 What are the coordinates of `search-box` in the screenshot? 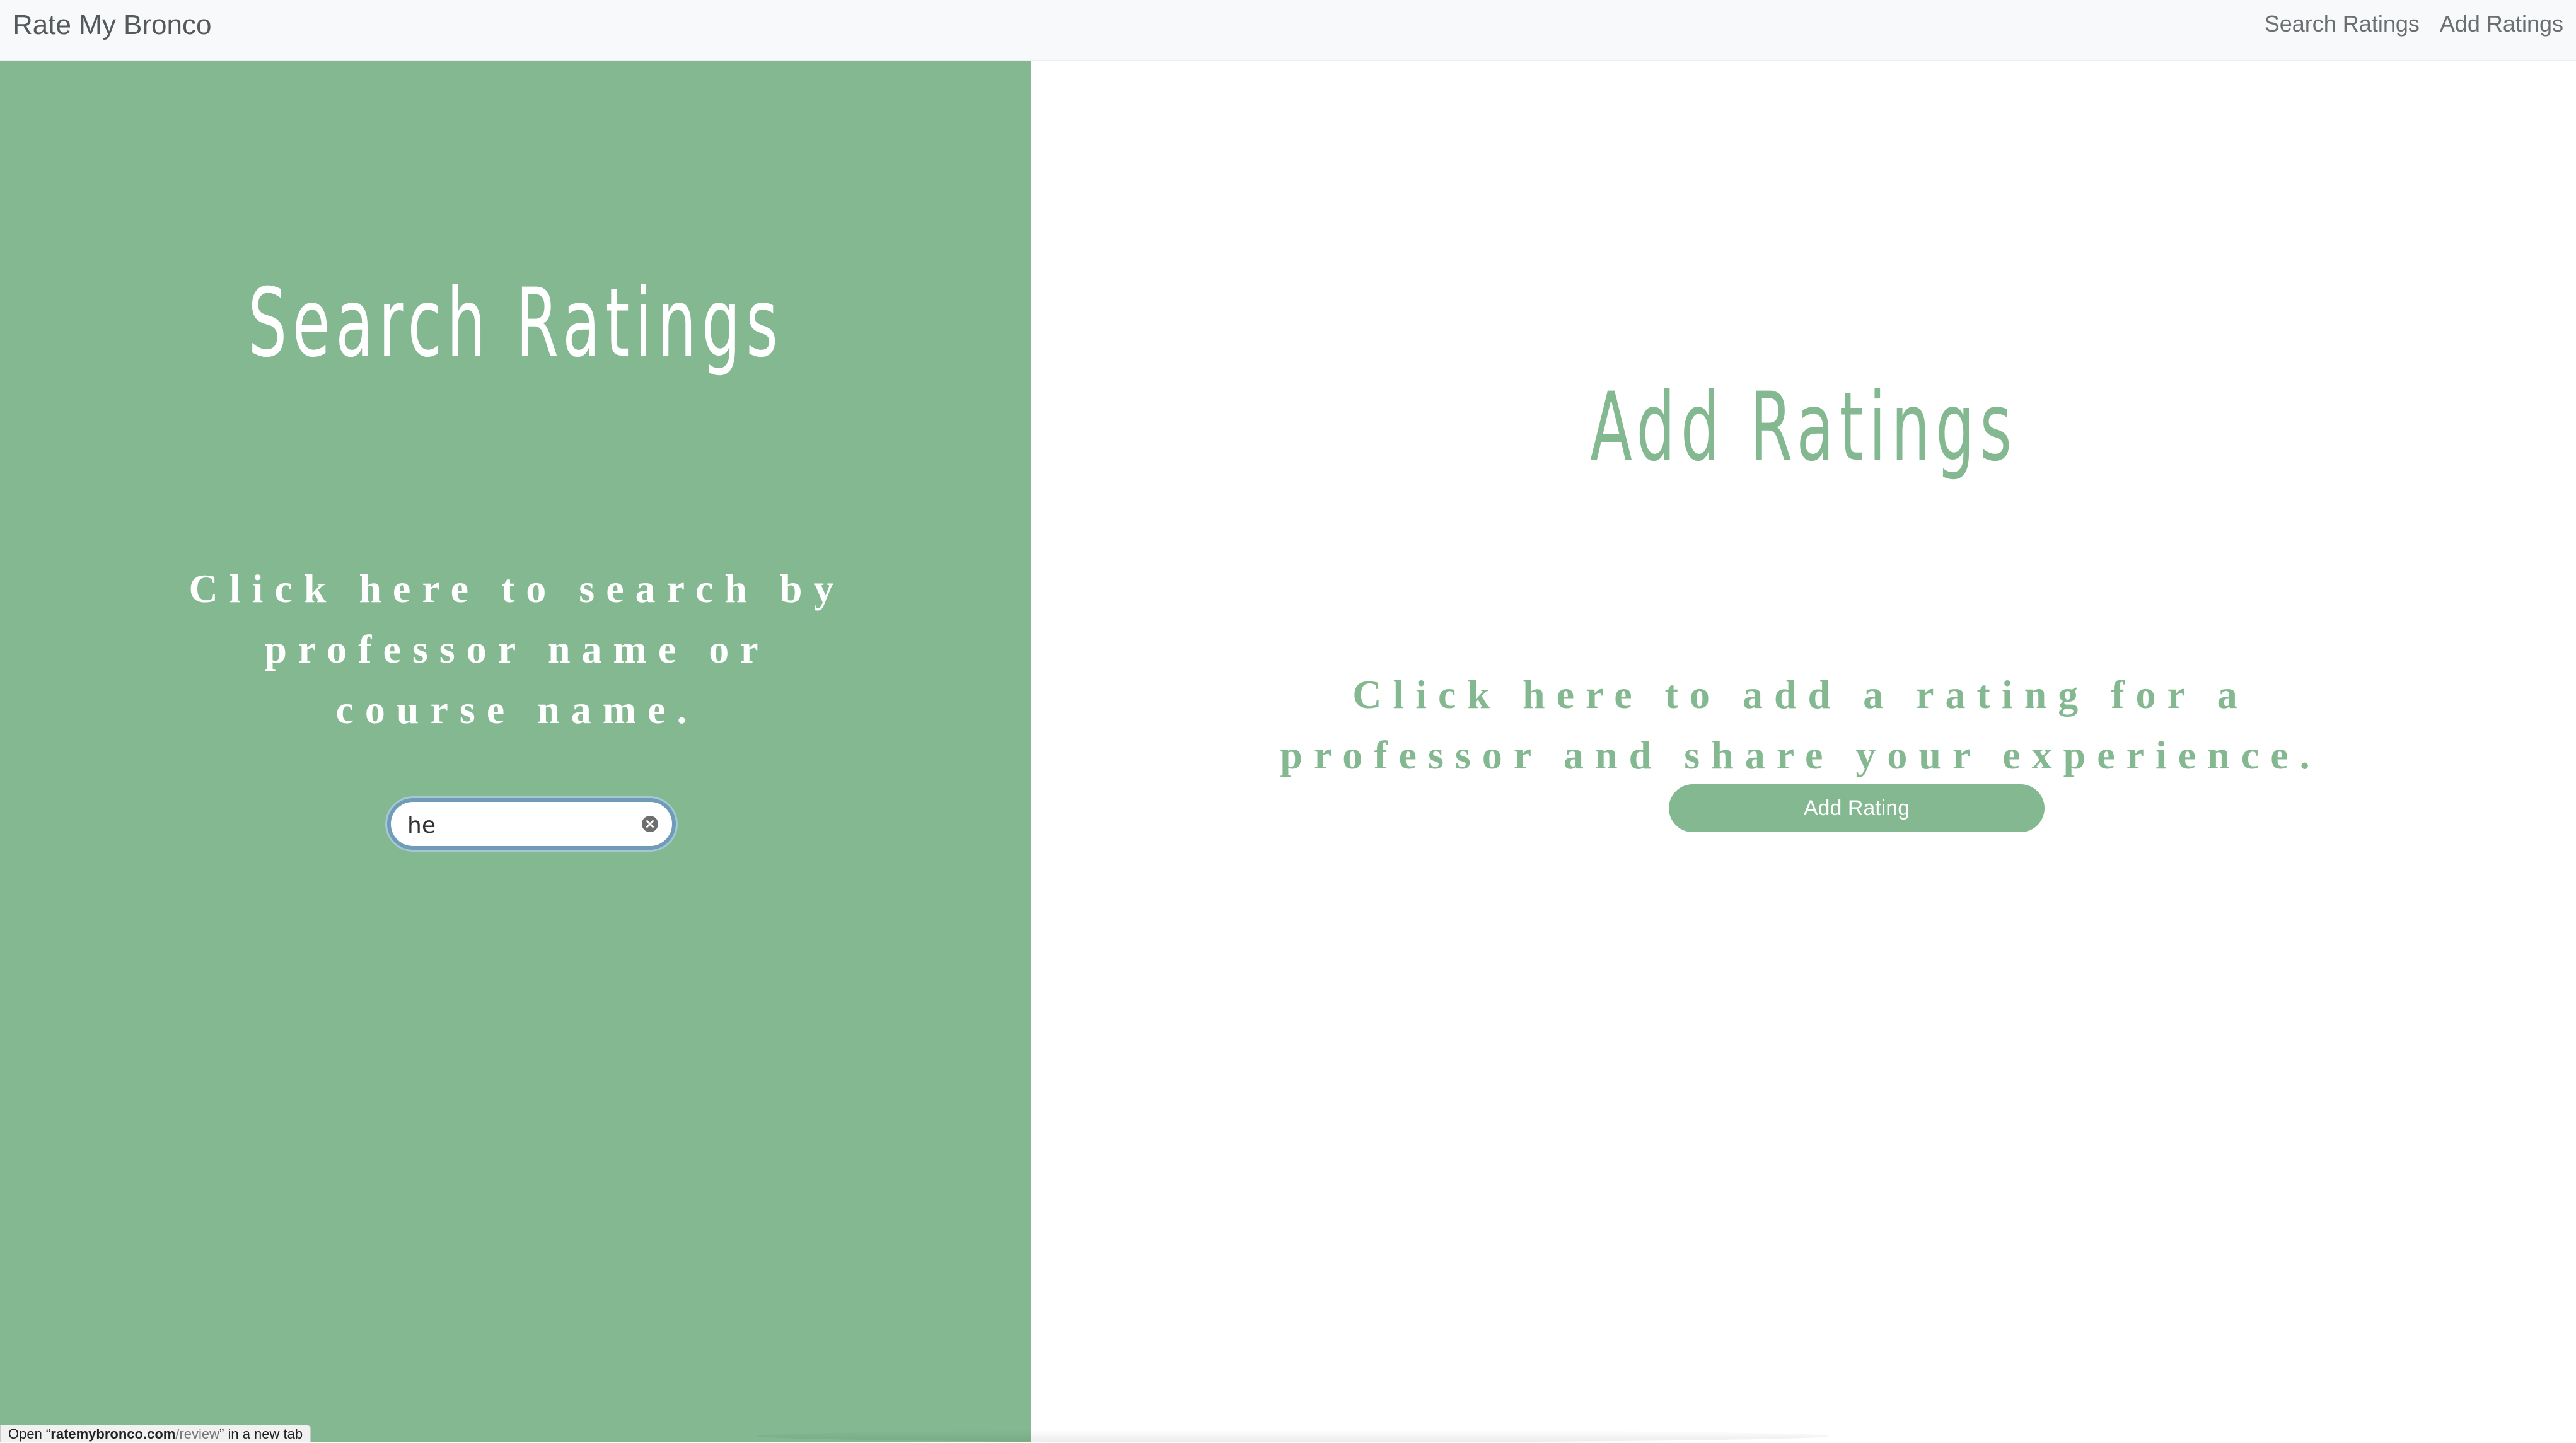 It's located at (531, 824).